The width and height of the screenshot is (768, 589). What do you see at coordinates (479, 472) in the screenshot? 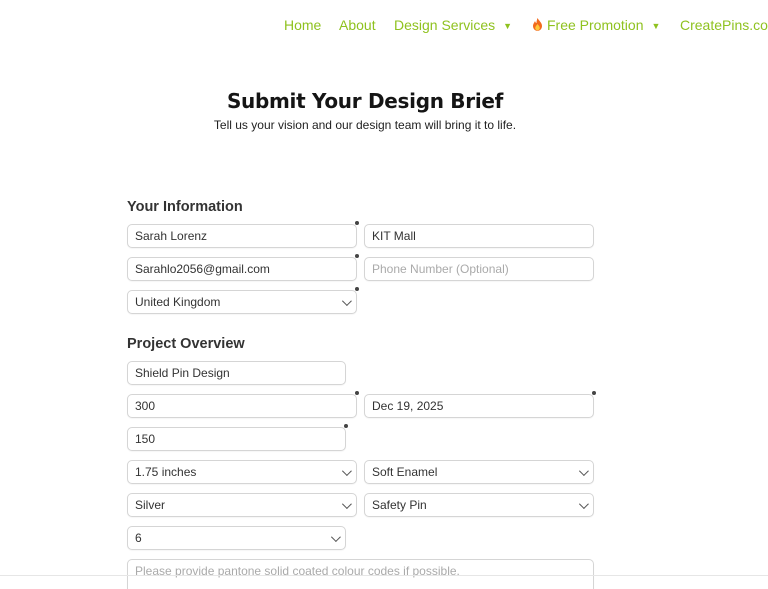
I see `pin-type-select: Soft Enamel` at bounding box center [479, 472].